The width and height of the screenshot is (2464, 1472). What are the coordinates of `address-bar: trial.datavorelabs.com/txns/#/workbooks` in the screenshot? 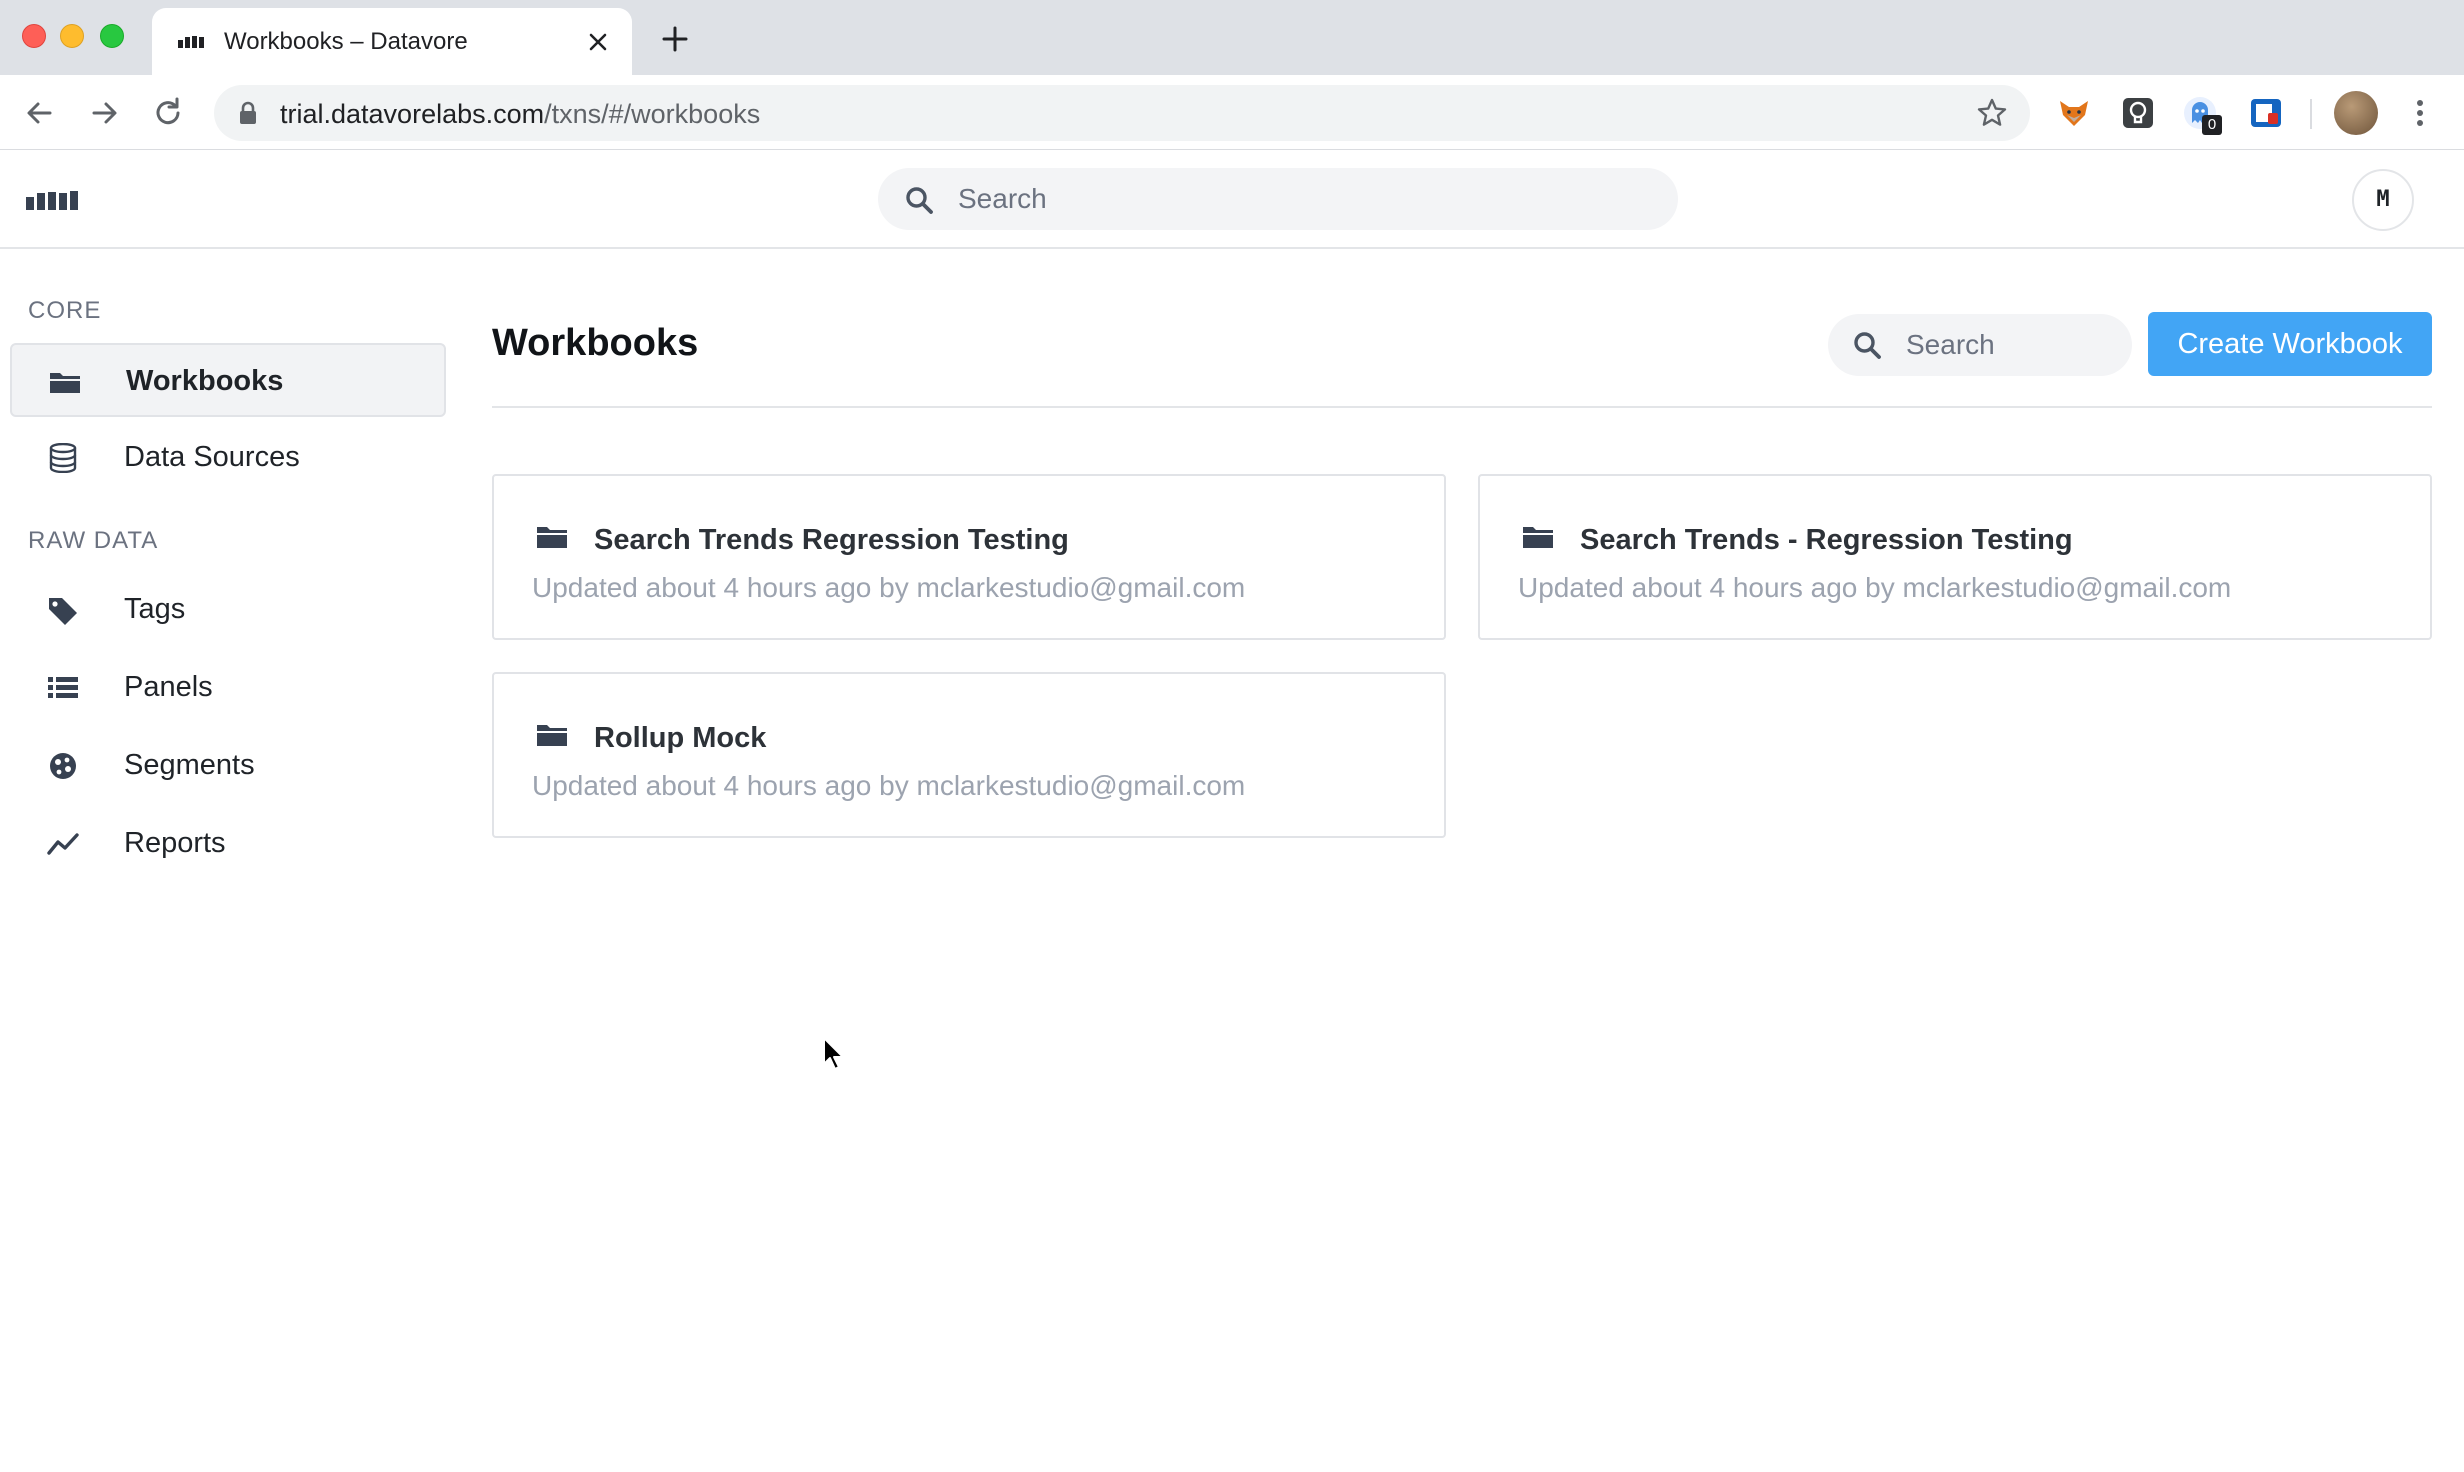 It's located at (1122, 113).